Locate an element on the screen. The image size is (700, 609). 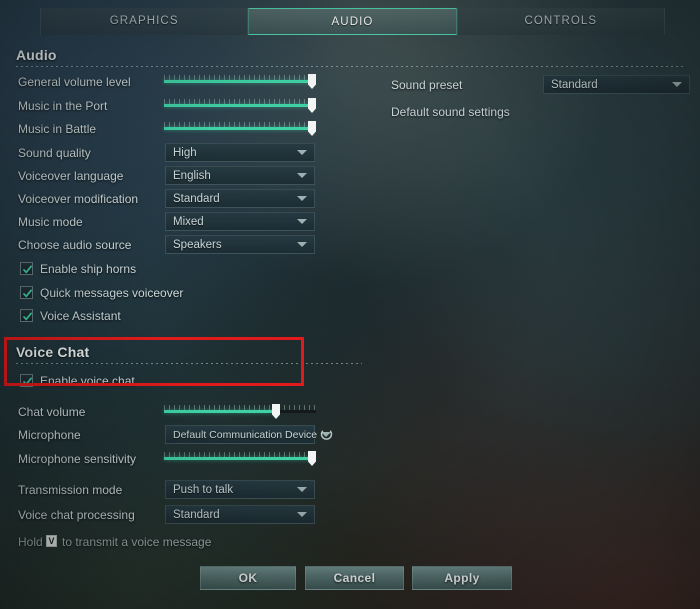
chat-volume-slider is located at coordinates (240, 411).